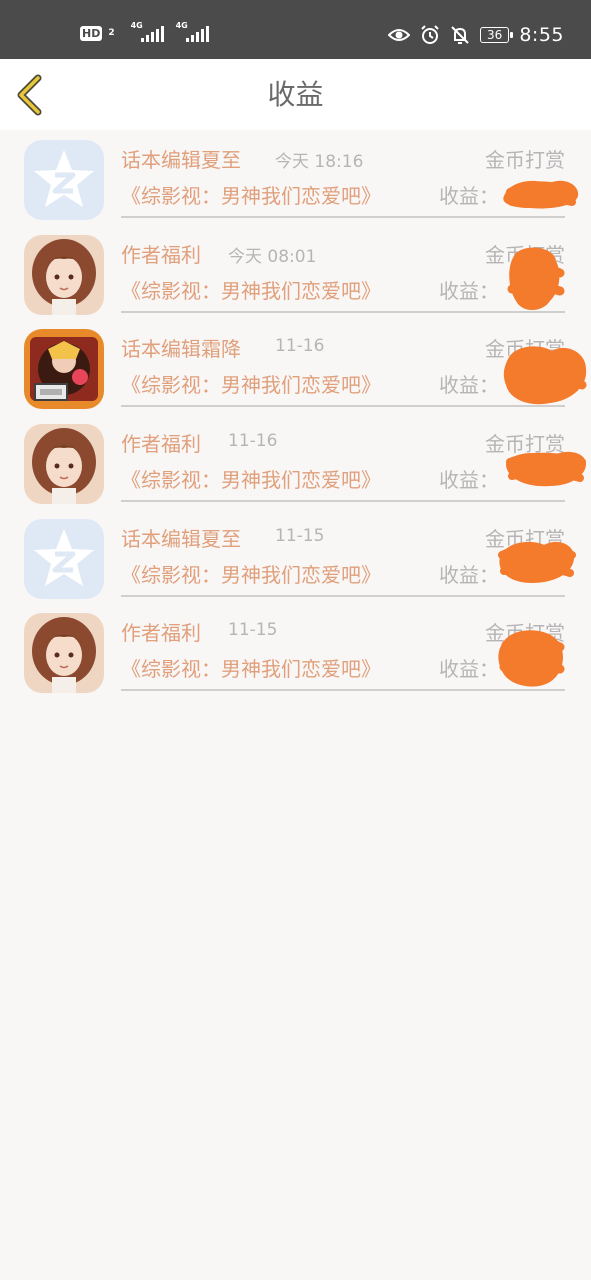 The width and height of the screenshot is (591, 1280). I want to click on hd-voice-sim-number: 2, so click(111, 33).